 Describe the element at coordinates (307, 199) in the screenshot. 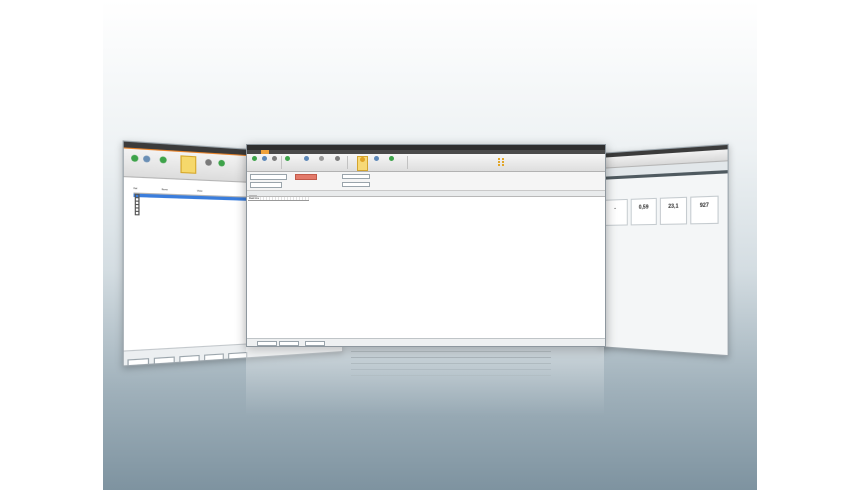

I see `column-header` at that location.